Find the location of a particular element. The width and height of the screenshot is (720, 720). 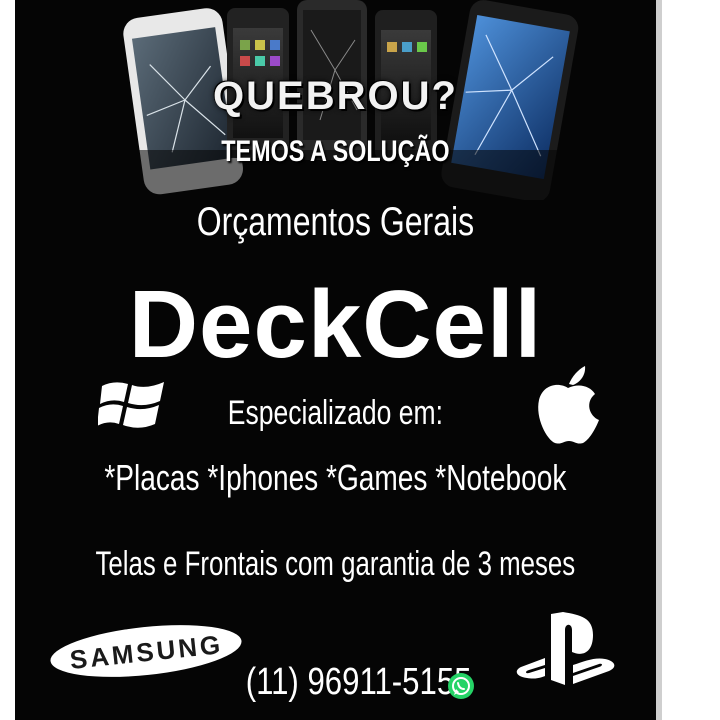

warranty-text: Telas e Frontais com garantia de 3 meses is located at coordinates (335, 564).